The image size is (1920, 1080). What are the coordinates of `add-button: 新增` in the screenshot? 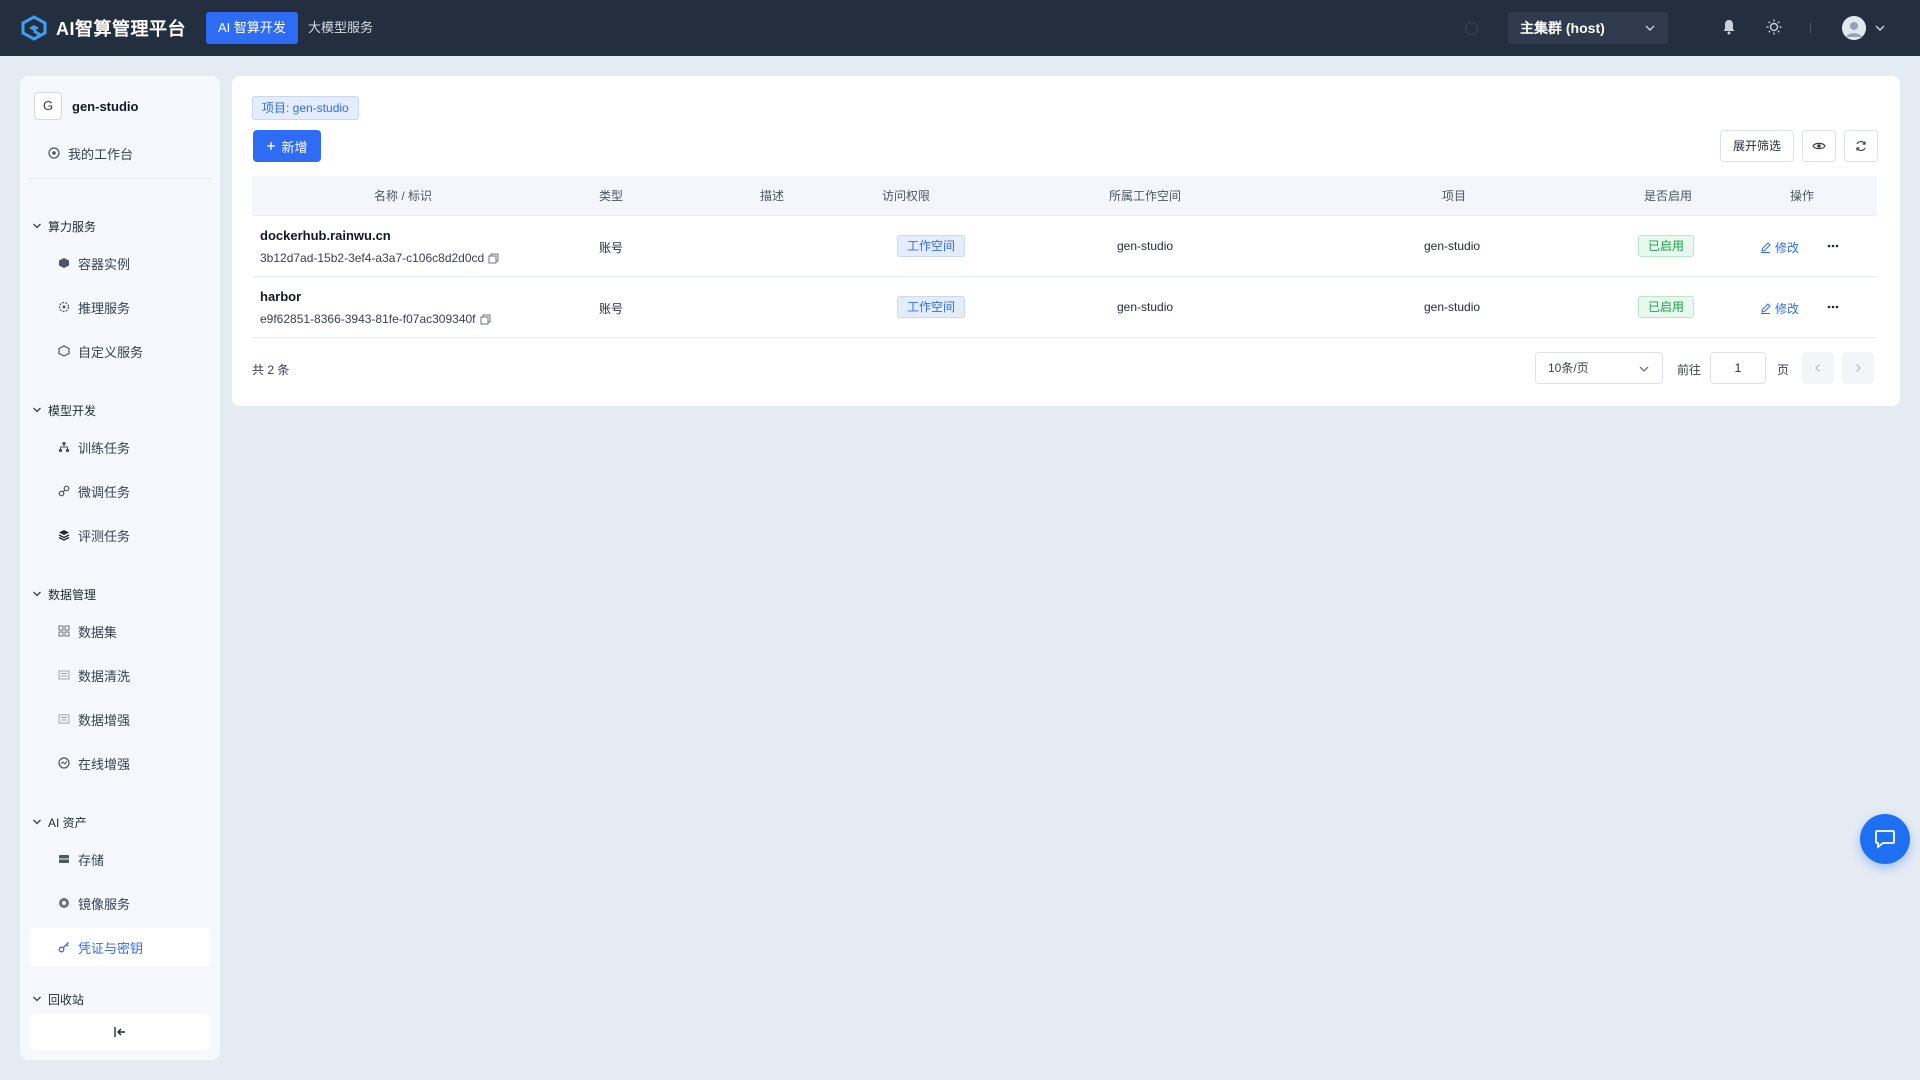 It's located at (287, 146).